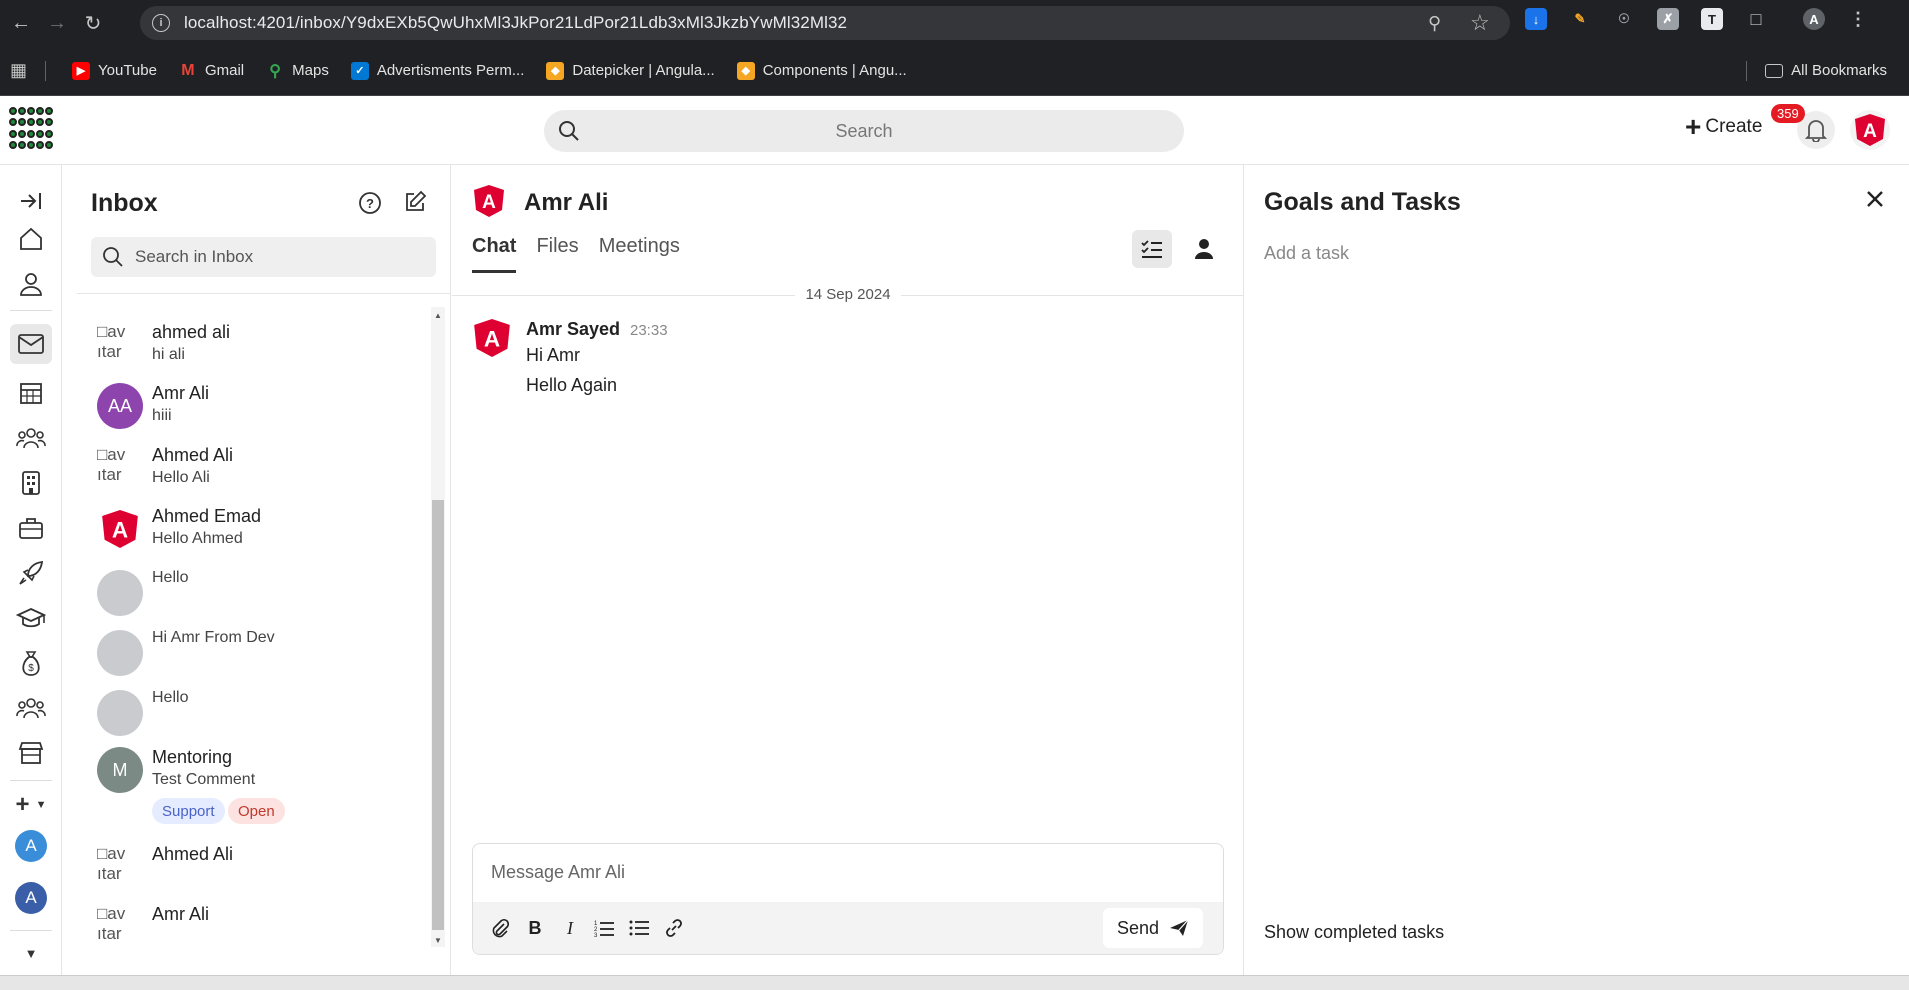 The image size is (1909, 990). I want to click on rocket-icon, so click(31, 573).